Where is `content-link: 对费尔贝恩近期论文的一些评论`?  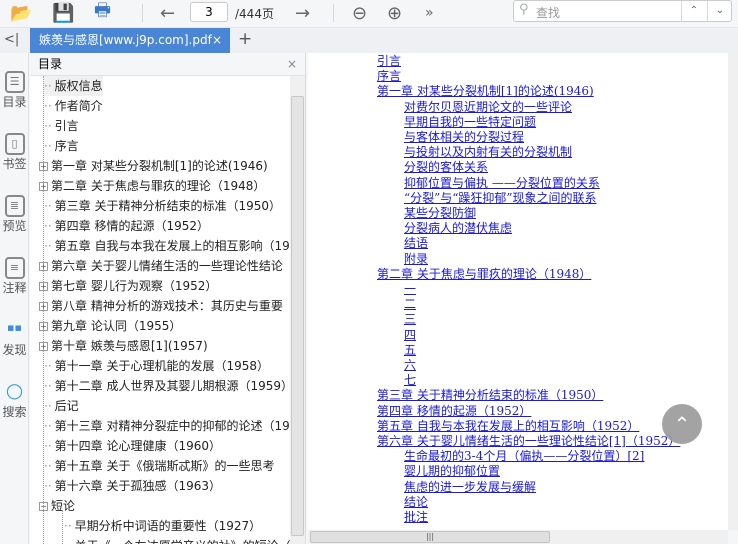
content-link: 对费尔贝恩近期论文的一些评论 is located at coordinates (488, 107).